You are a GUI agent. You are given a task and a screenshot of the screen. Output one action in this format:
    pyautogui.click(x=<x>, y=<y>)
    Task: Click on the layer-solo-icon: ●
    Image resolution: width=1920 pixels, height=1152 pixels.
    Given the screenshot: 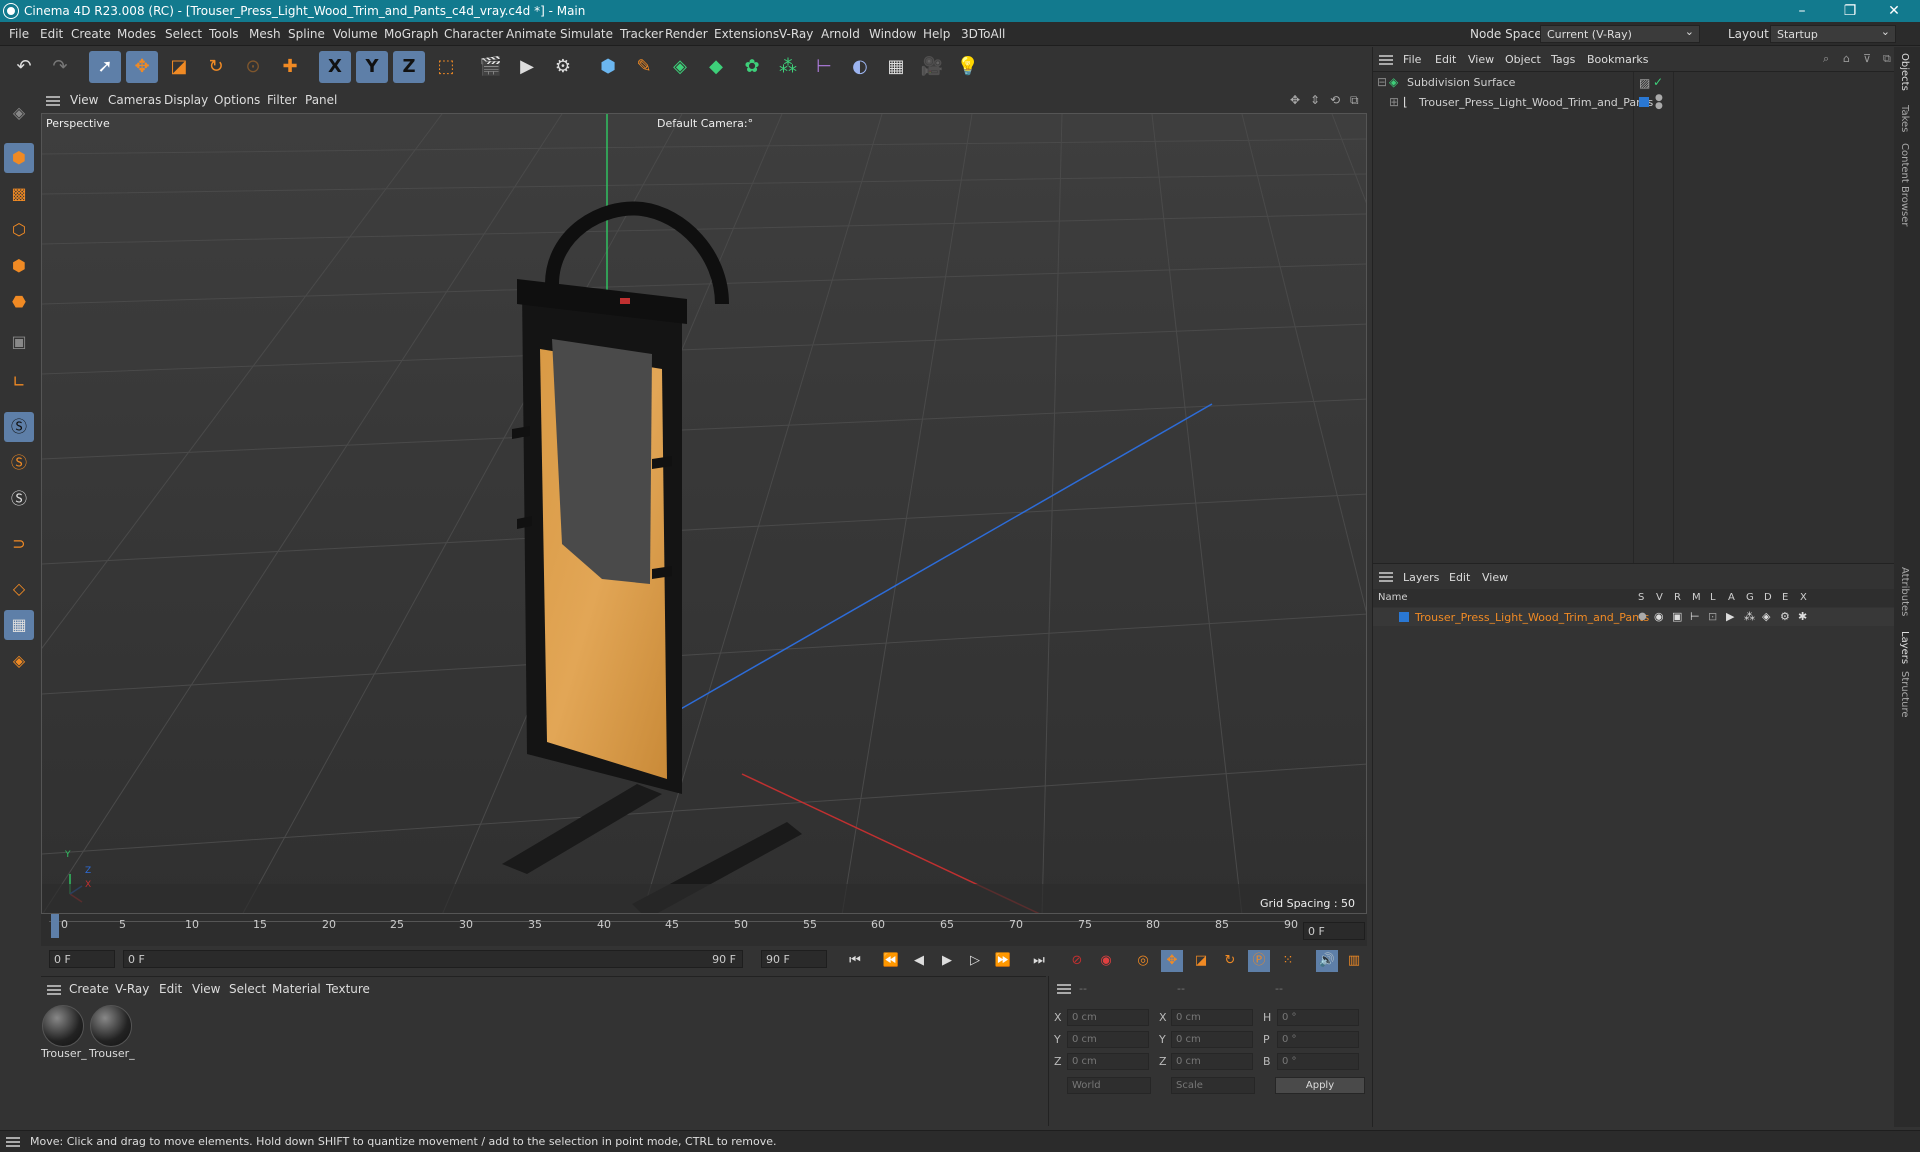 What is the action you would take?
    pyautogui.click(x=1642, y=616)
    